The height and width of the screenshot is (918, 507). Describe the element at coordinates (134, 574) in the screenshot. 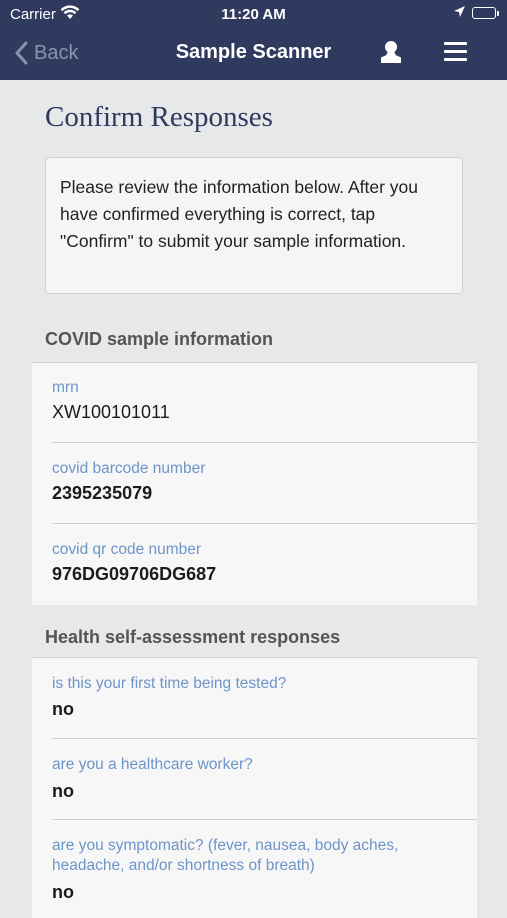

I see `field-value: 976DG09706DG687` at that location.